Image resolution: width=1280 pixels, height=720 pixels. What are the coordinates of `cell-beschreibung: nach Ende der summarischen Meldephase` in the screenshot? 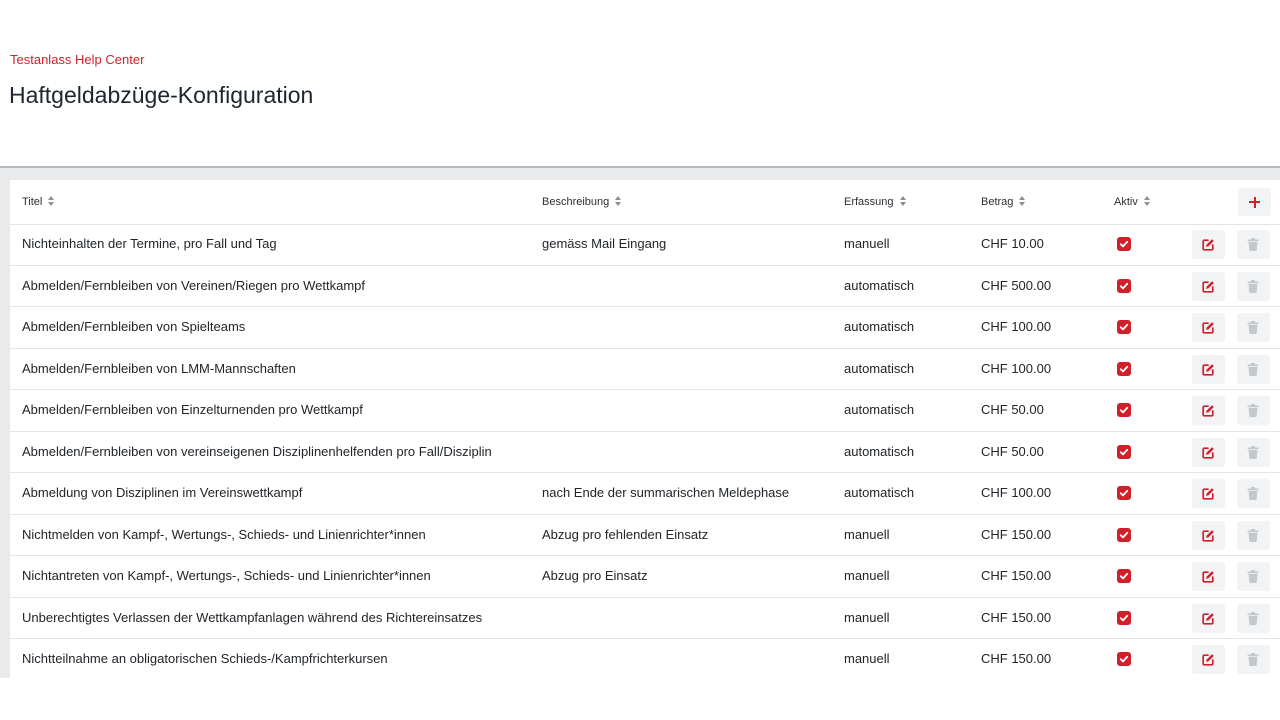 It's located at (666, 492).